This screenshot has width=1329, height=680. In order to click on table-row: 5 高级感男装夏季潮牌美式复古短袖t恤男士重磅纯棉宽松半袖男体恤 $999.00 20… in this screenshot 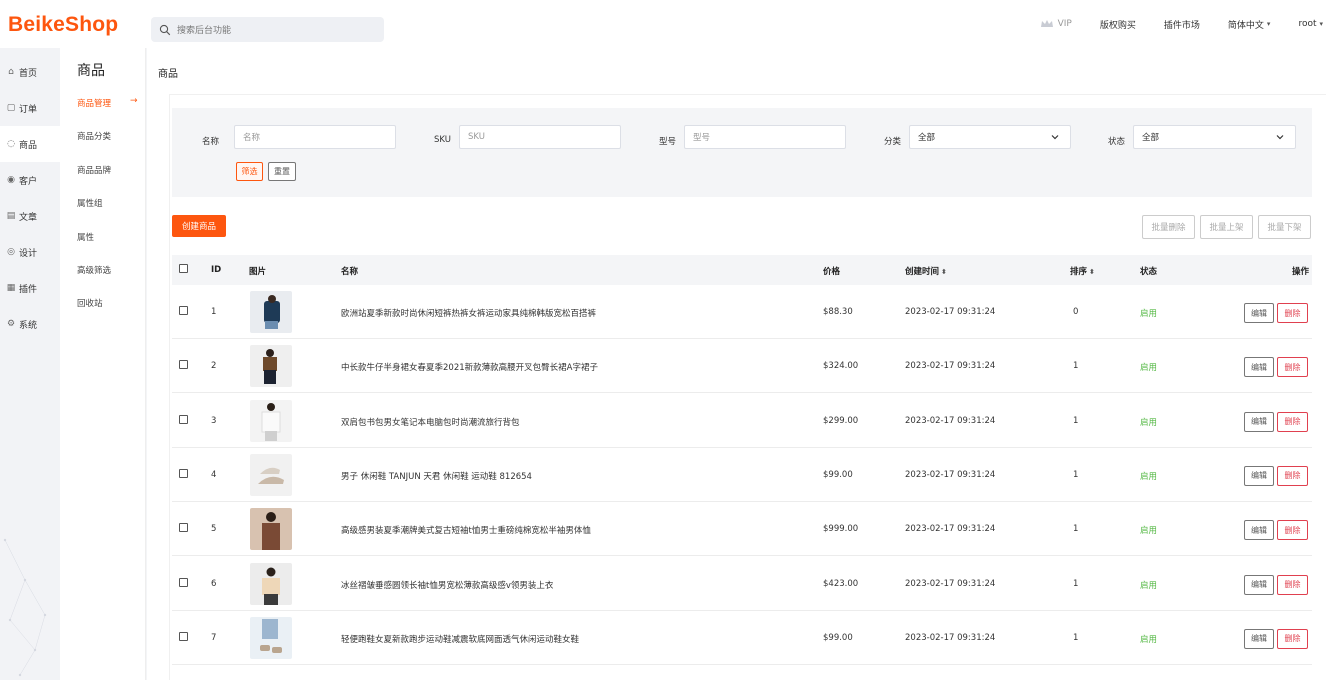, I will do `click(742, 529)`.